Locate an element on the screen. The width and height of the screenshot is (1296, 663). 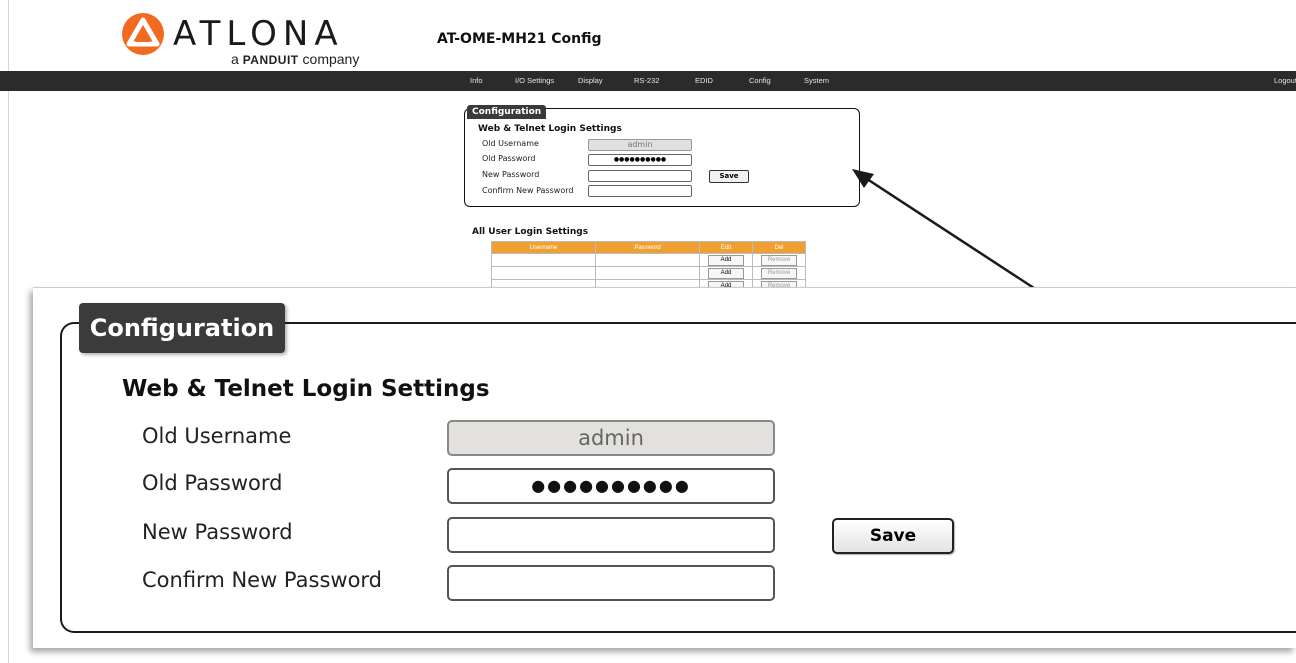
old-password-label-small: Old Password is located at coordinates (509, 158).